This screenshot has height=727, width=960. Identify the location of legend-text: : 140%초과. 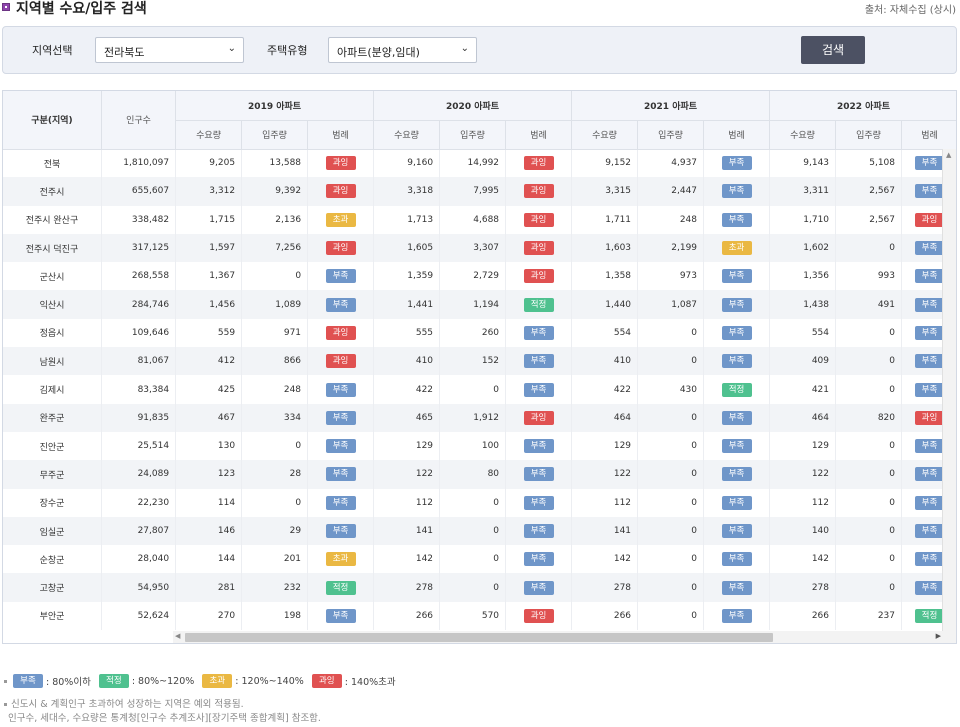
(370, 682).